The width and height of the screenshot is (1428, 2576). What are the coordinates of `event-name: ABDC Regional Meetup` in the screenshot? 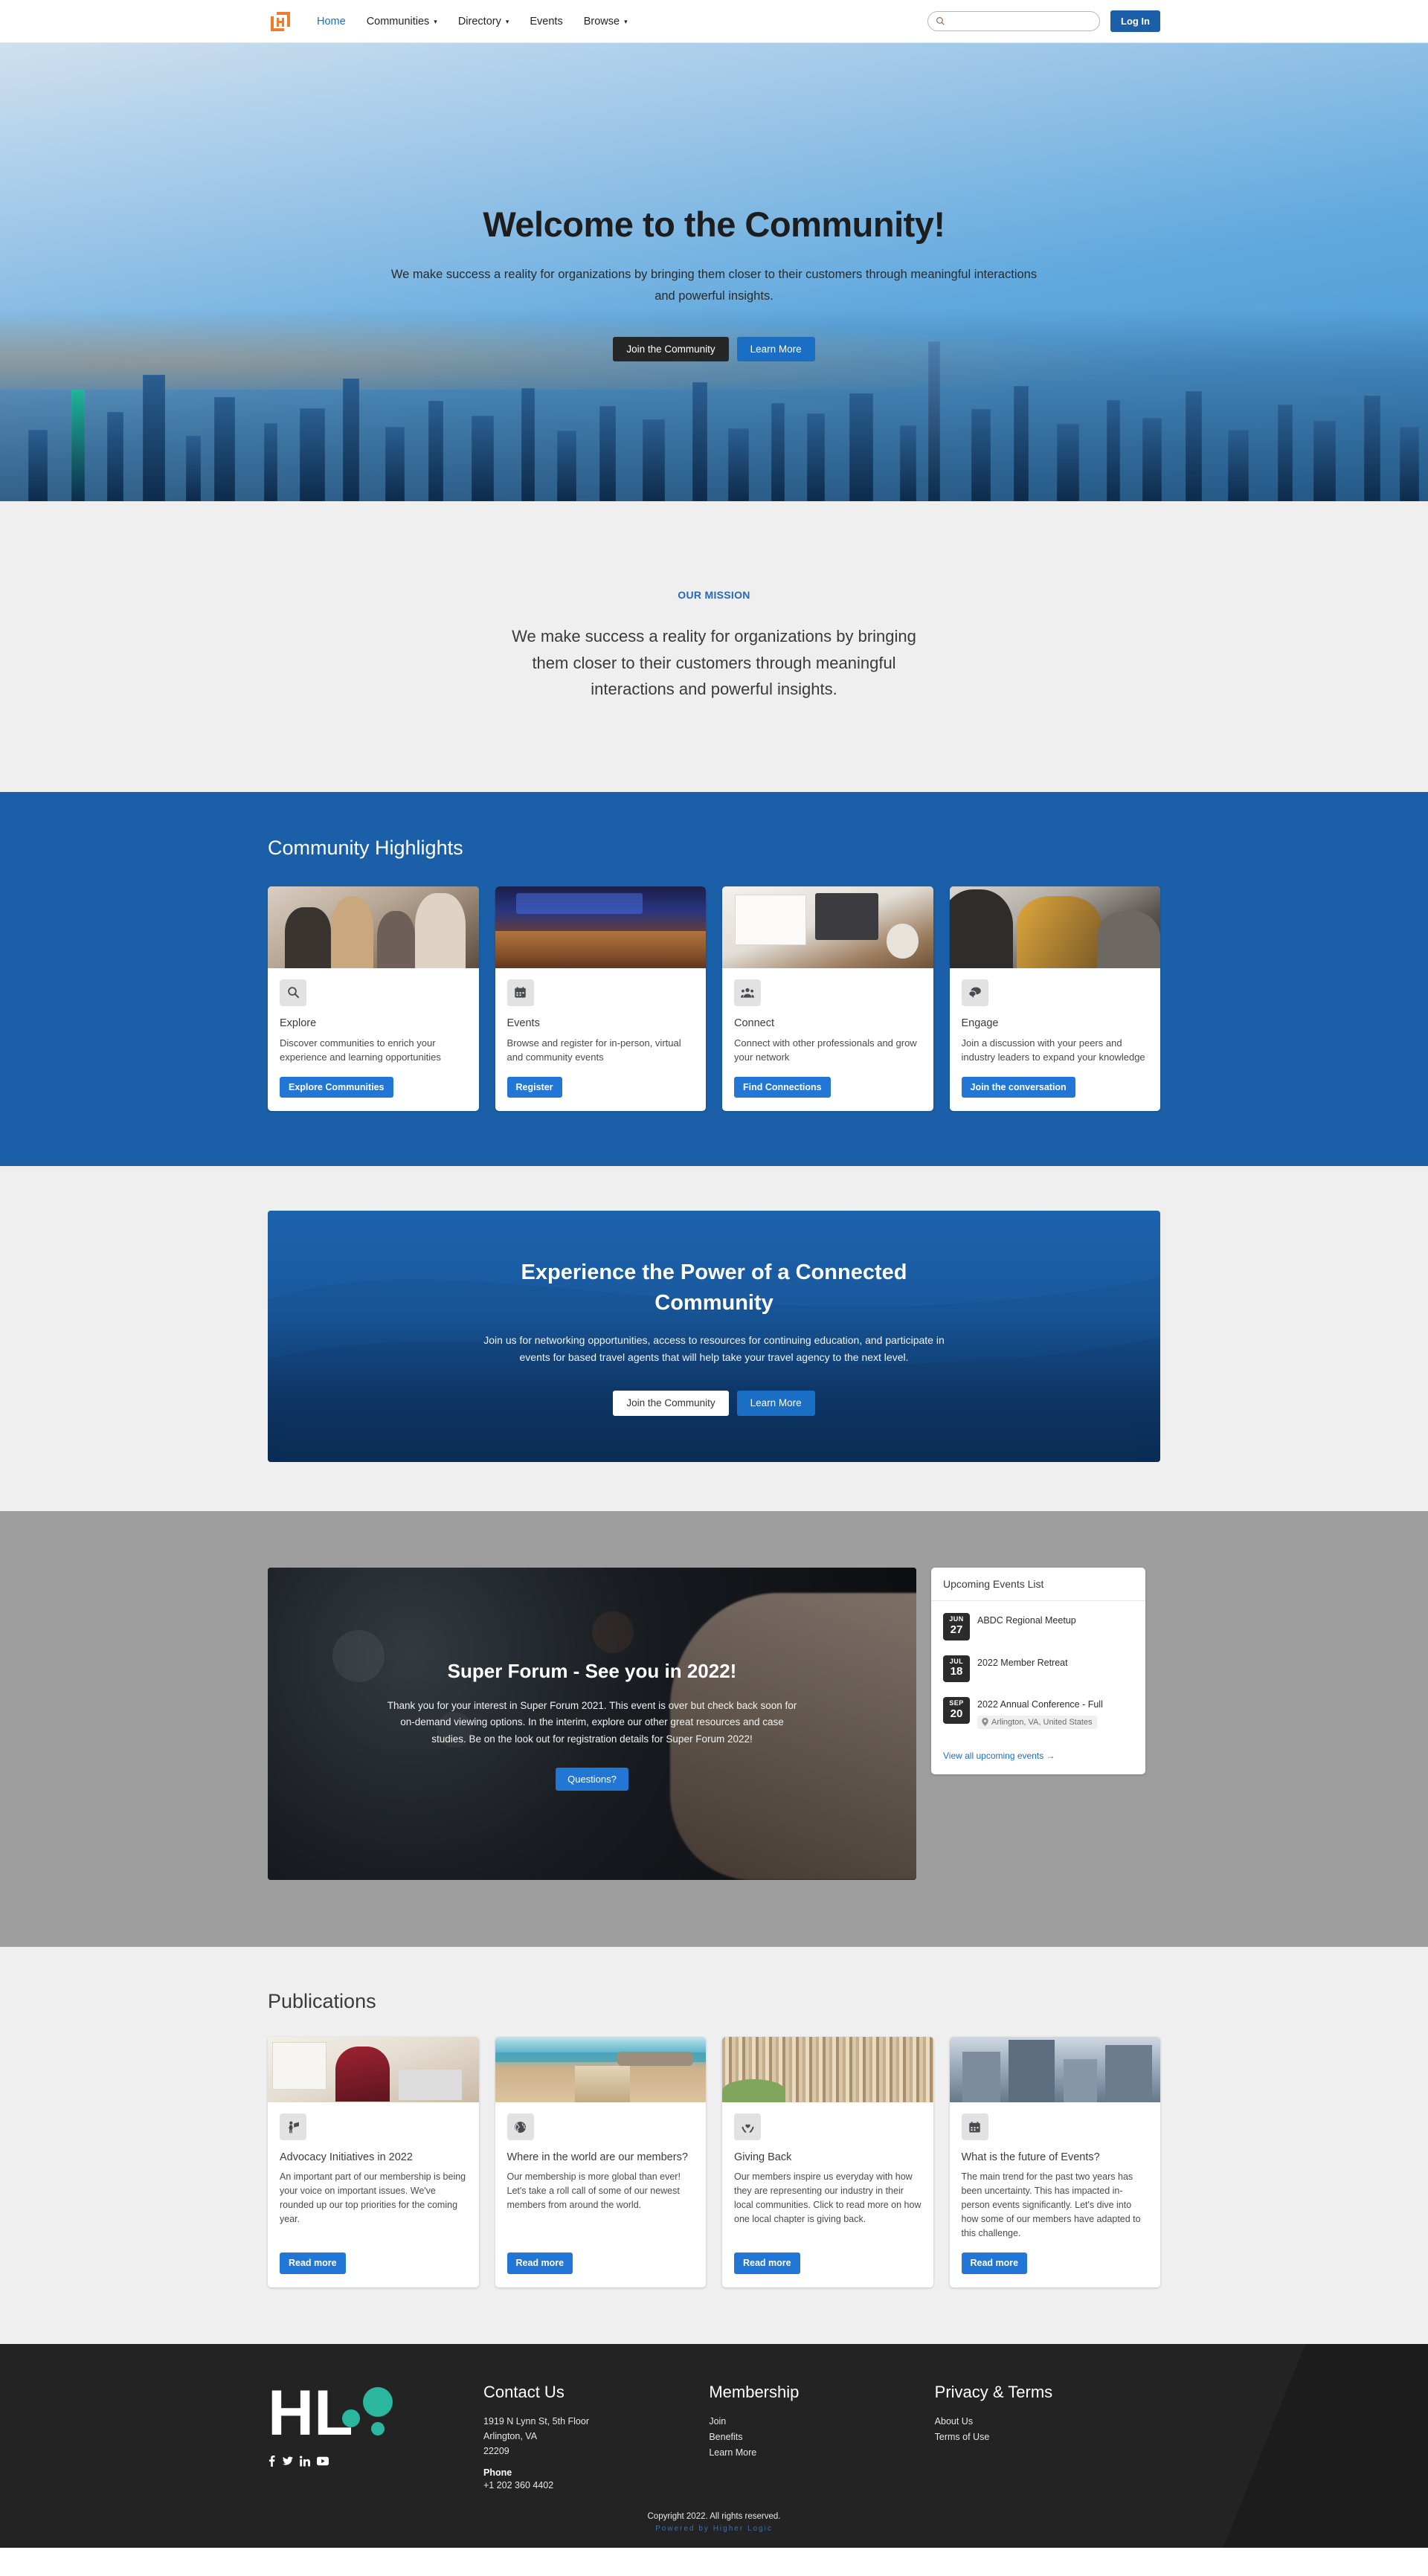 It's located at (1026, 1620).